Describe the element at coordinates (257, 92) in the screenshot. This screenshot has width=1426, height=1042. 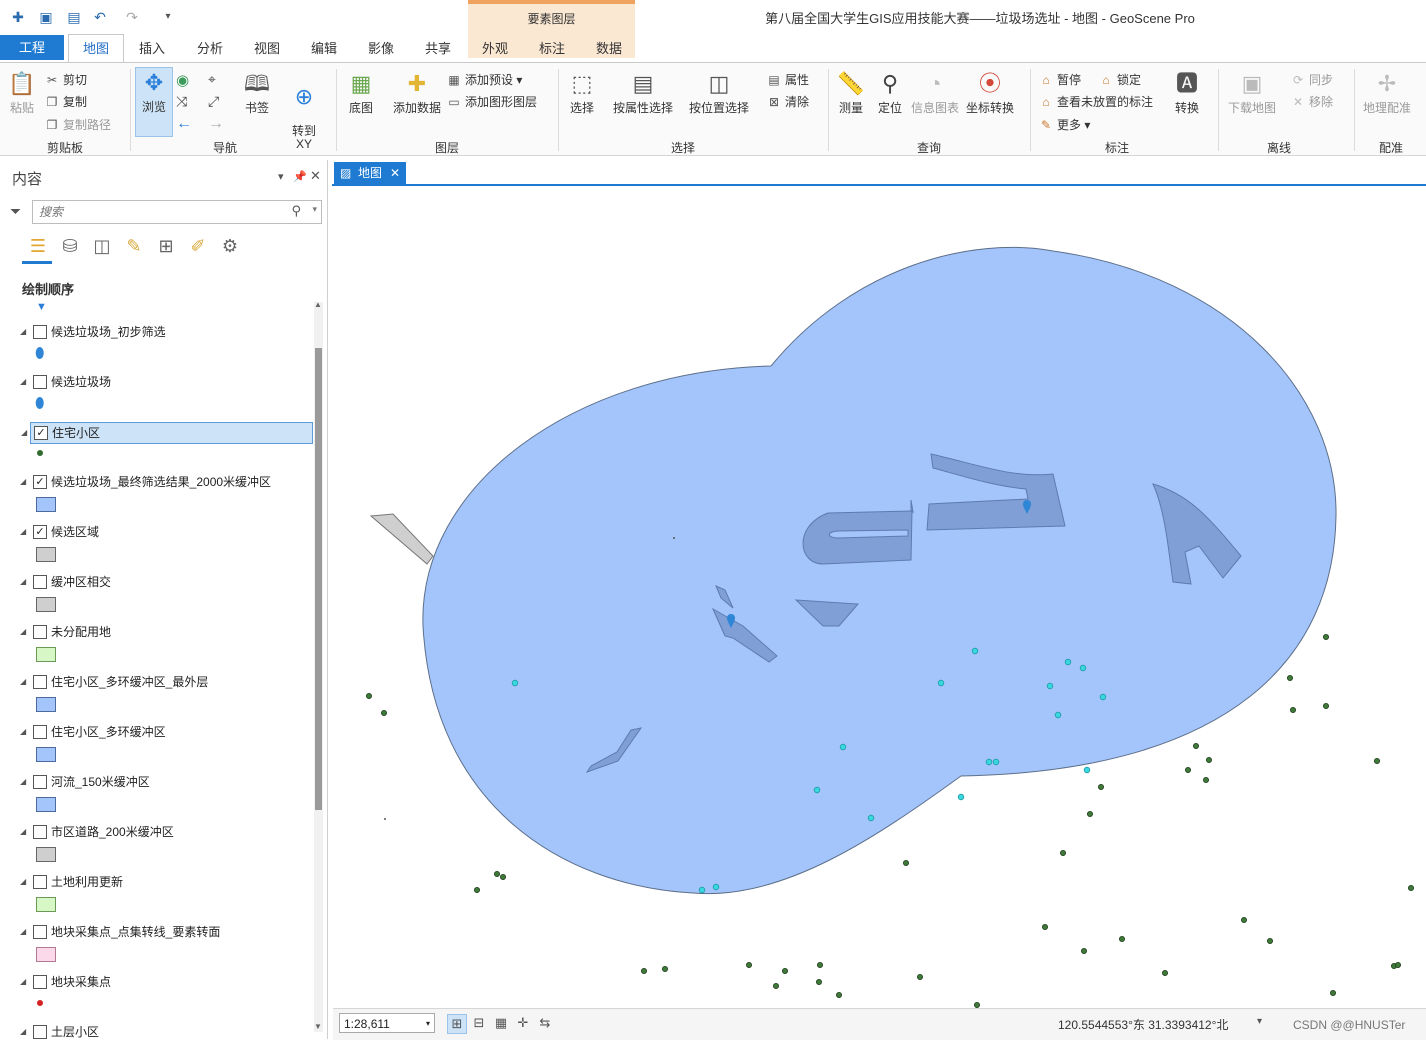
I see `bookmarks-button: 🕮 书签` at that location.